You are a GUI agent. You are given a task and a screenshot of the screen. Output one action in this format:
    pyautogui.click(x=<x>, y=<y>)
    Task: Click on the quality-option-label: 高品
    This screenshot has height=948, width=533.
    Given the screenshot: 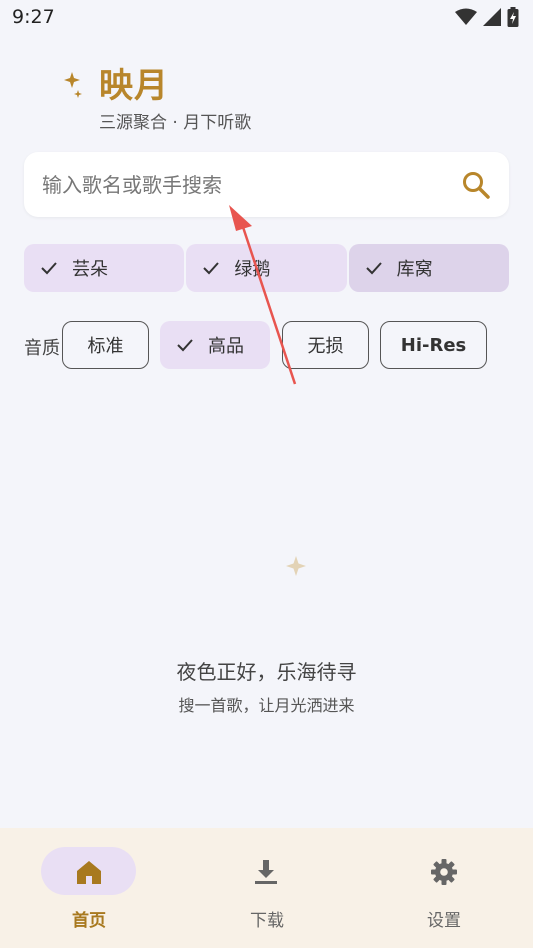 What is the action you would take?
    pyautogui.click(x=226, y=346)
    